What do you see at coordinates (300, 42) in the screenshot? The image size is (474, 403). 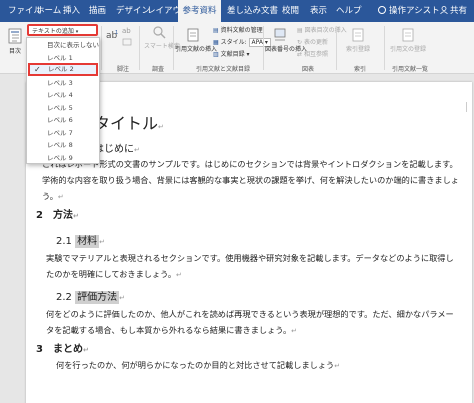 I see `update-table-icon: ↻` at bounding box center [300, 42].